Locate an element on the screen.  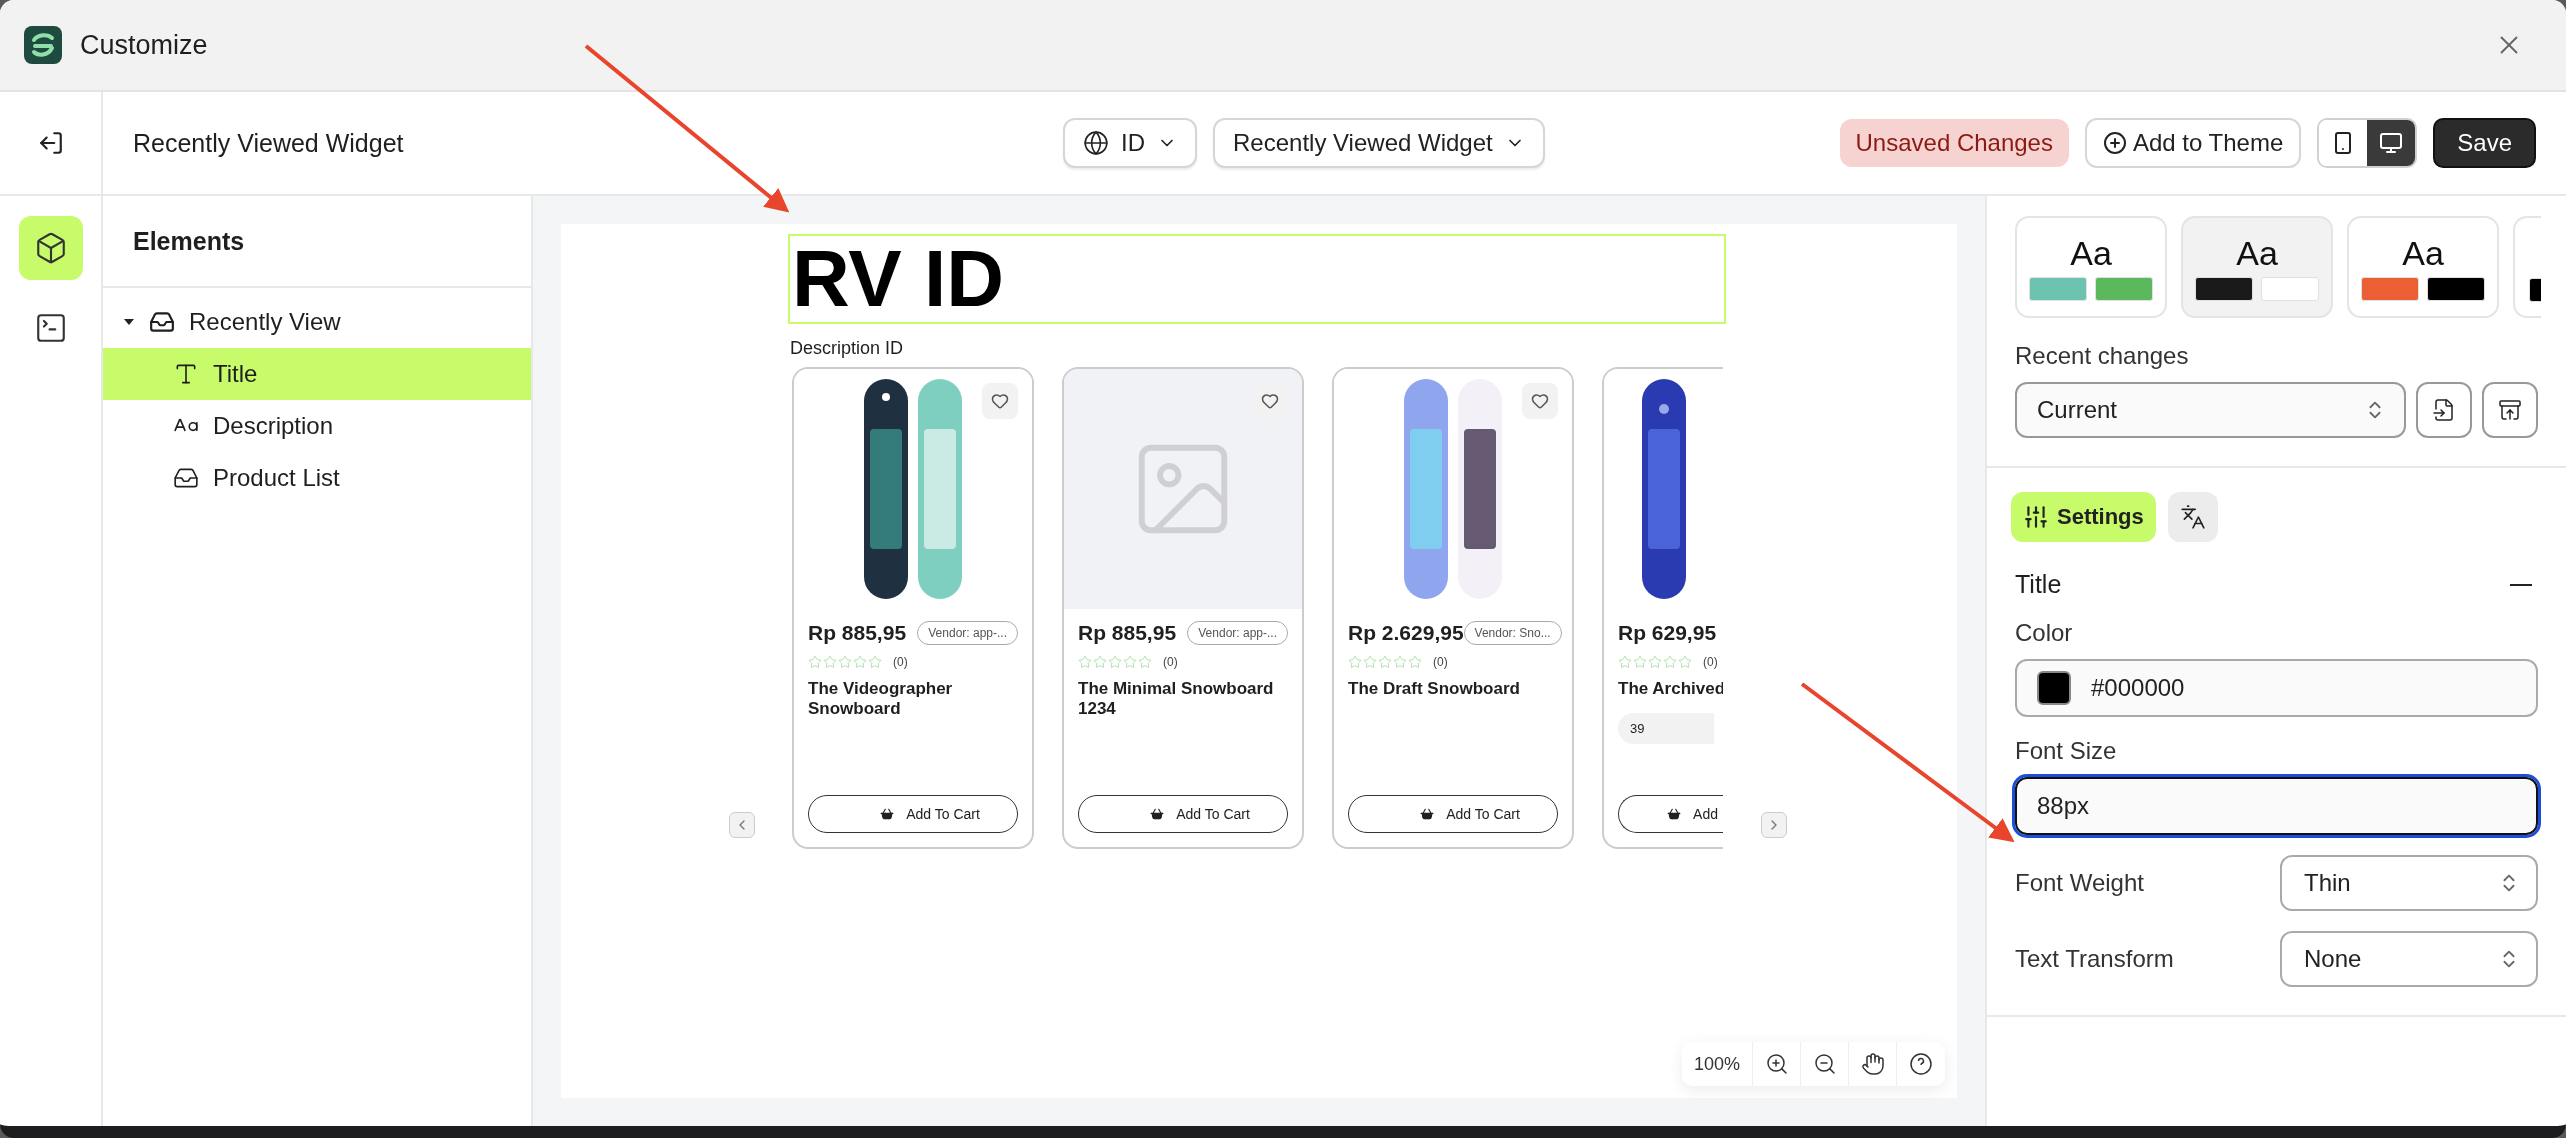
add-to-cart-button: Add is located at coordinates (1670, 814).